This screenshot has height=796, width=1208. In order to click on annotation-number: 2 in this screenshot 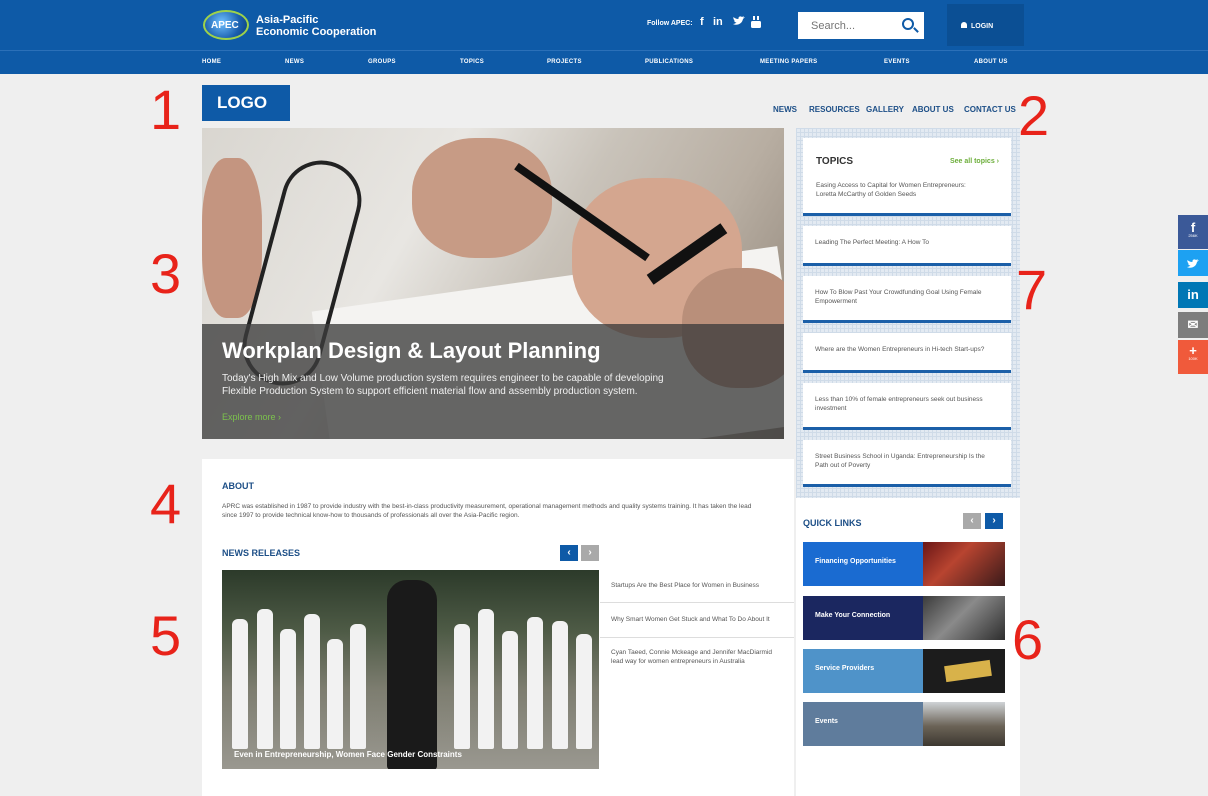, I will do `click(1034, 115)`.